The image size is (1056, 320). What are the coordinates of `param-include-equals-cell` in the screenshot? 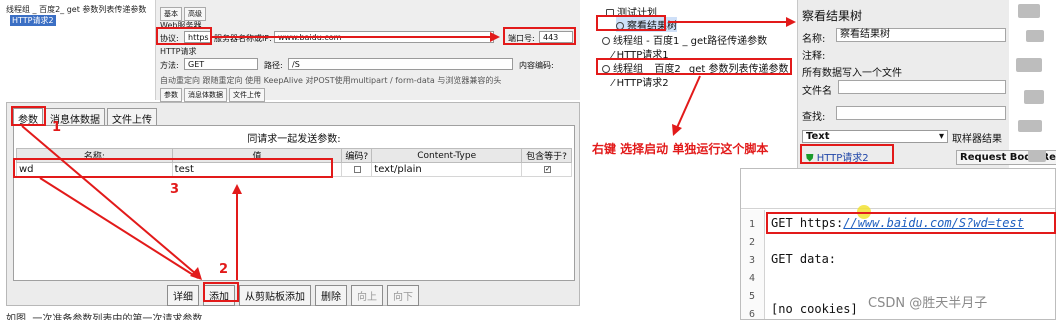 It's located at (546, 169).